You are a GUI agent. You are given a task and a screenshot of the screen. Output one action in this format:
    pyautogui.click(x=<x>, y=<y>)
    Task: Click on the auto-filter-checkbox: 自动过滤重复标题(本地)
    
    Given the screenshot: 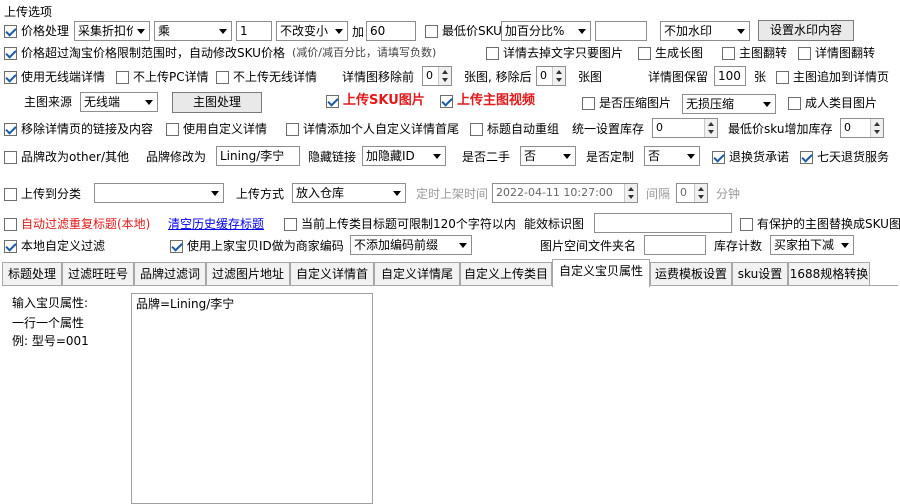 What is the action you would take?
    pyautogui.click(x=77, y=224)
    